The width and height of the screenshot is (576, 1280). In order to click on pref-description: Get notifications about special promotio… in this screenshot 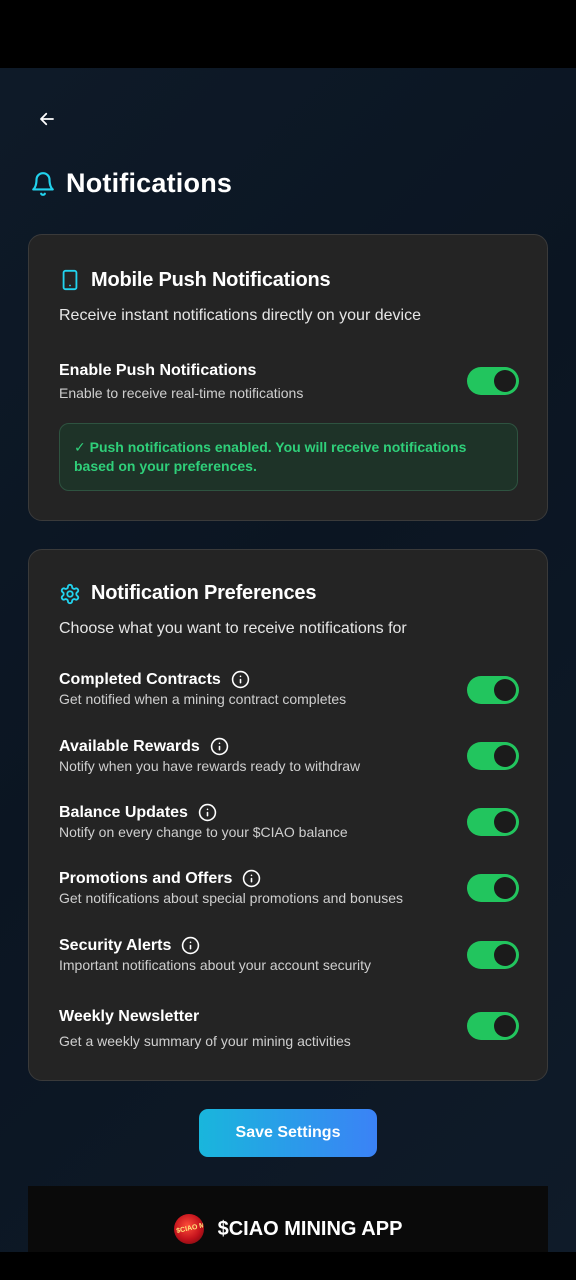, I will do `click(231, 898)`.